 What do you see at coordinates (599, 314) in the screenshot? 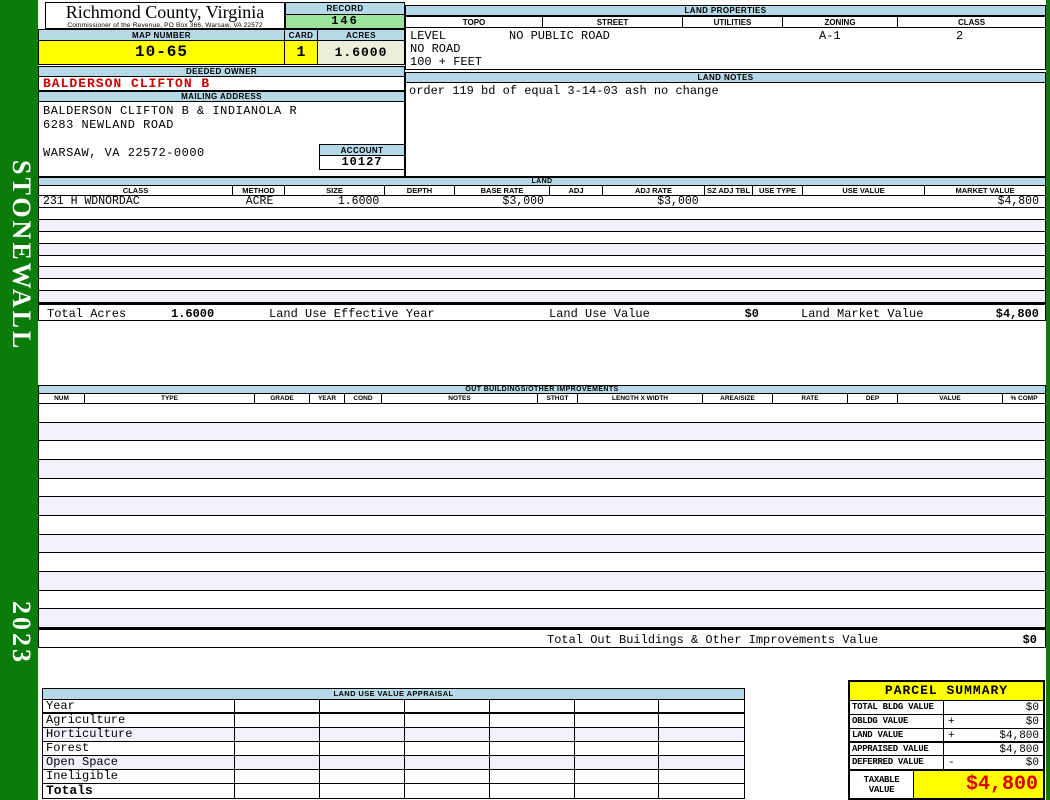
I see `use-value-label: Land Use Value` at bounding box center [599, 314].